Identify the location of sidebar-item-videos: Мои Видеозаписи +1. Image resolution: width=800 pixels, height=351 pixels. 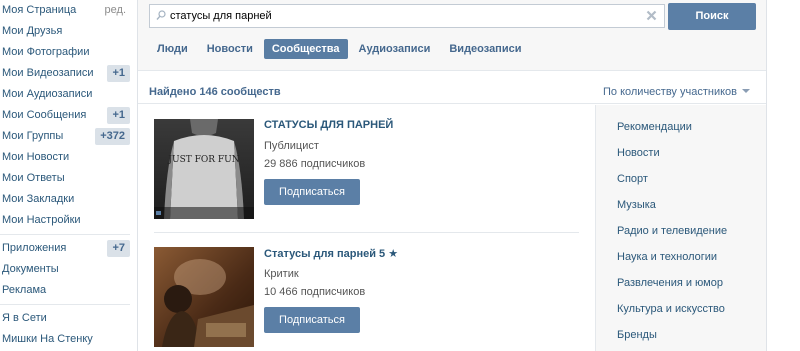
(66, 73).